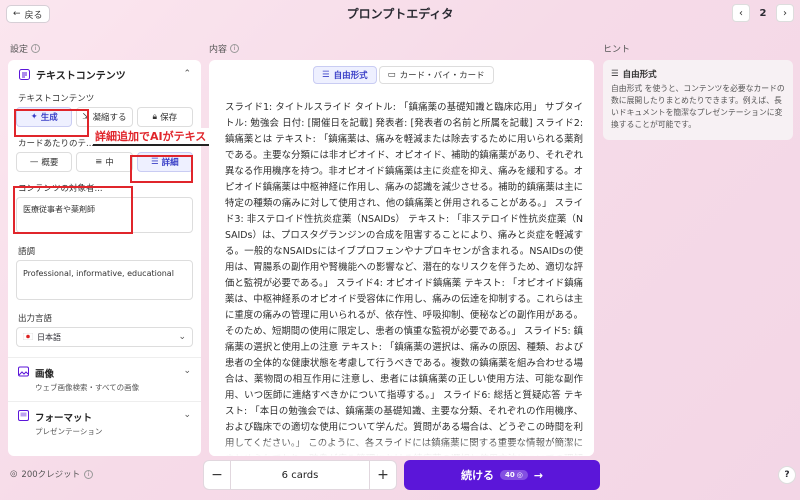 This screenshot has width=800, height=500. What do you see at coordinates (27, 252) in the screenshot?
I see `tone-label: 語調` at bounding box center [27, 252].